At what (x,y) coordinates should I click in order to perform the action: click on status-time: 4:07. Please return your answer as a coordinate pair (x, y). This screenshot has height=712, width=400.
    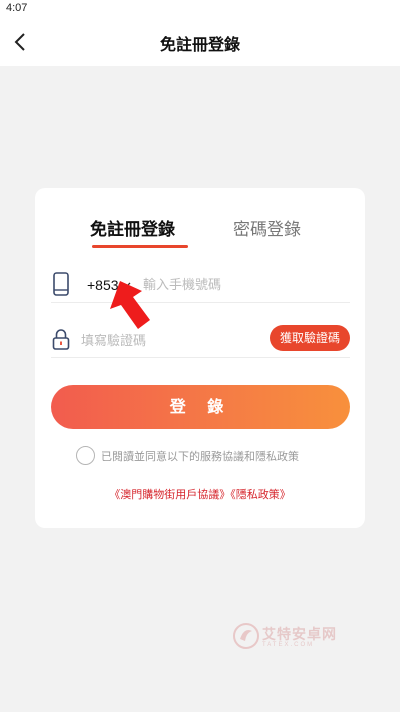
    Looking at the image, I should click on (17, 8).